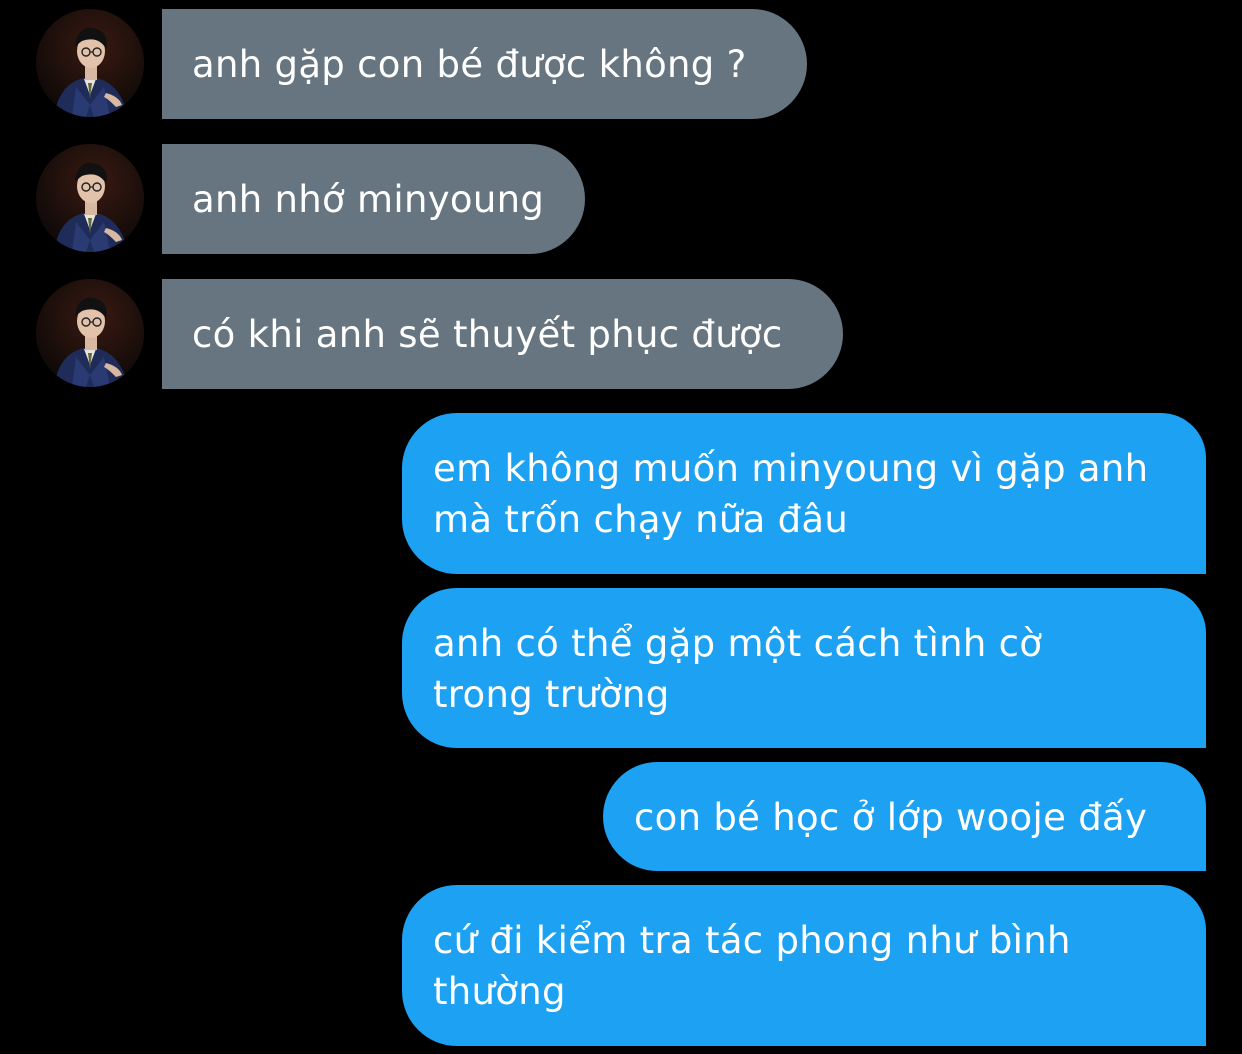 This screenshot has width=1242, height=1054. I want to click on outgoing-message-bubble: con bé học ở lớp wooje đấy, so click(904, 816).